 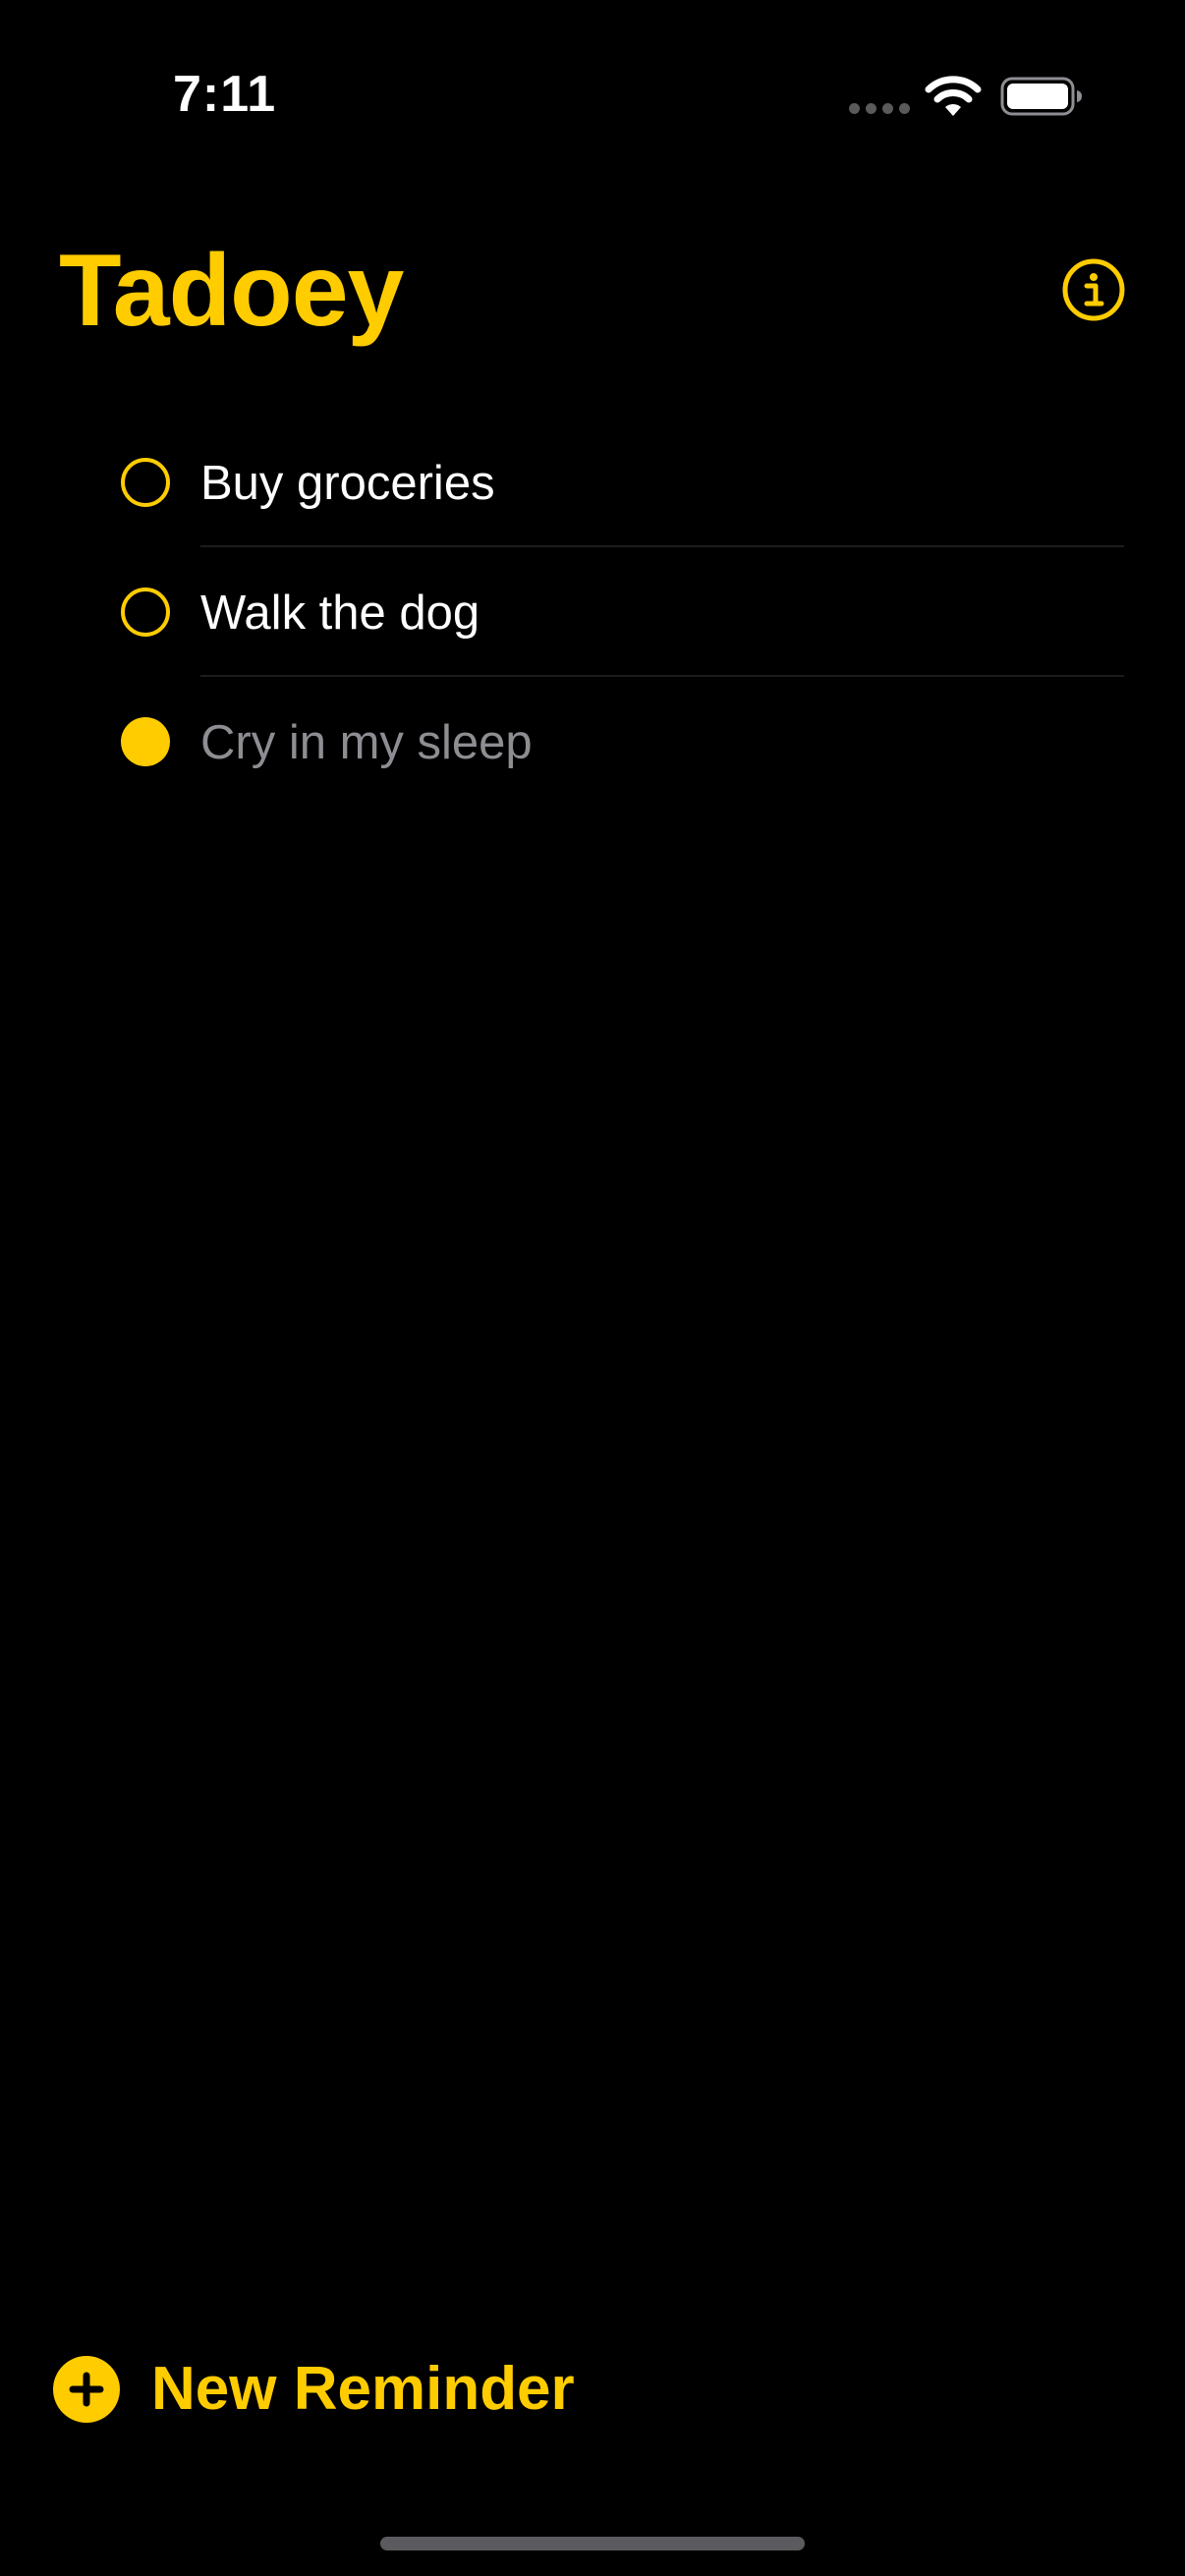 I want to click on wifi-icon, so click(x=954, y=96).